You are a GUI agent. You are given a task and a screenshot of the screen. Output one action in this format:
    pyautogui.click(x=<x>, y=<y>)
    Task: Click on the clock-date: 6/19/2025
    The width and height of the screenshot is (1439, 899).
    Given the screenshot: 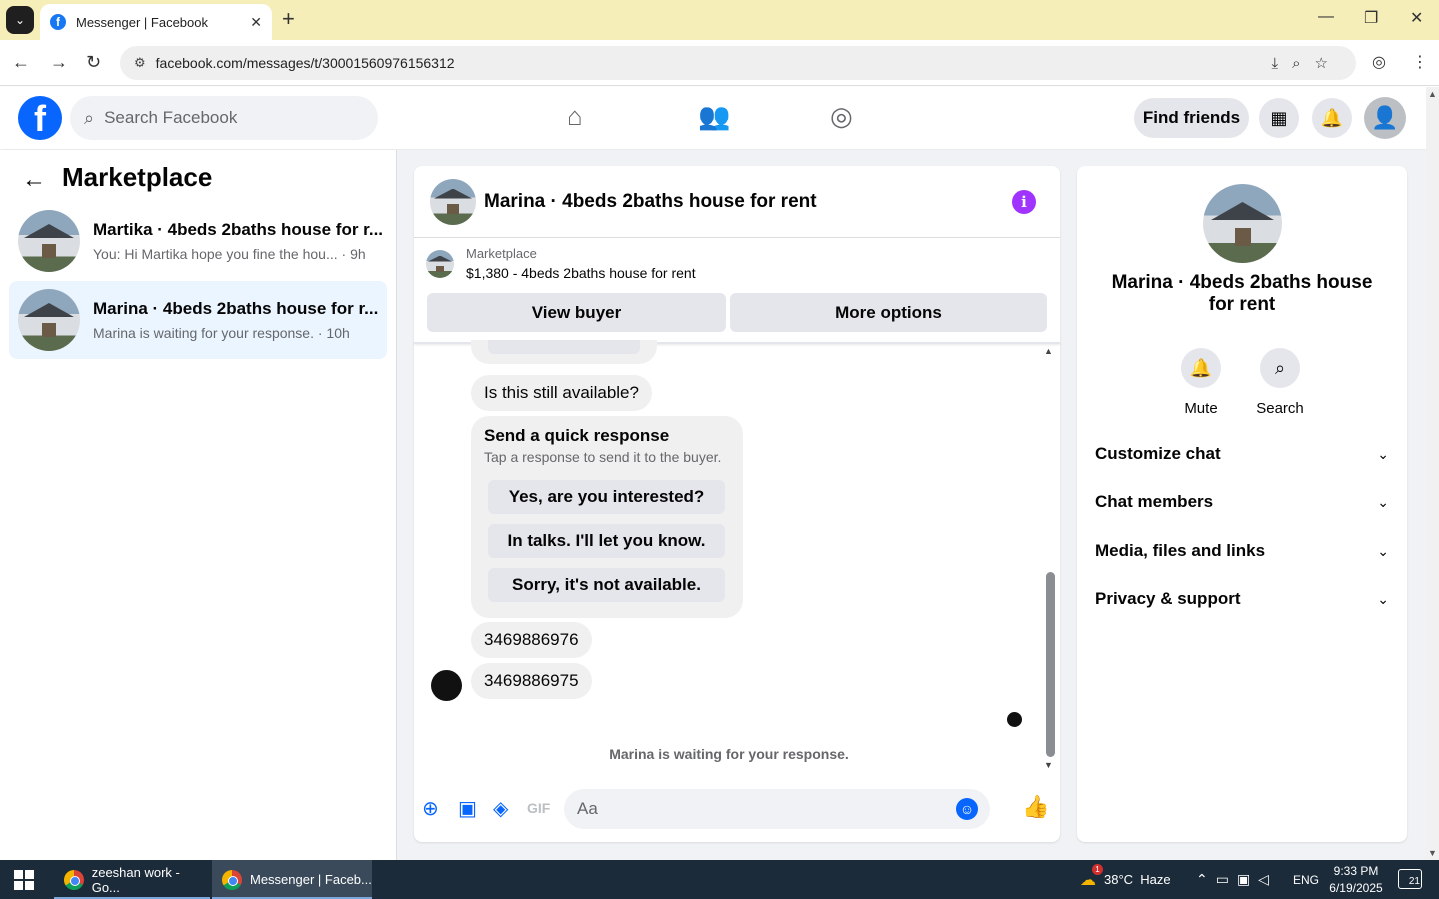 What is the action you would take?
    pyautogui.click(x=1356, y=888)
    